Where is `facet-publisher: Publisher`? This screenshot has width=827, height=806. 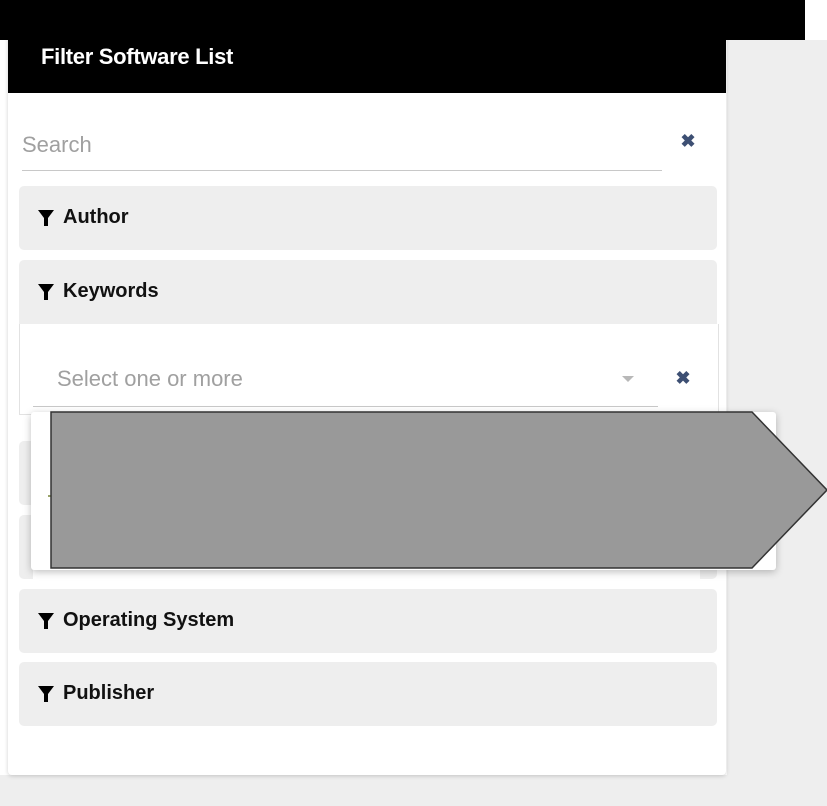 facet-publisher: Publisher is located at coordinates (368, 694).